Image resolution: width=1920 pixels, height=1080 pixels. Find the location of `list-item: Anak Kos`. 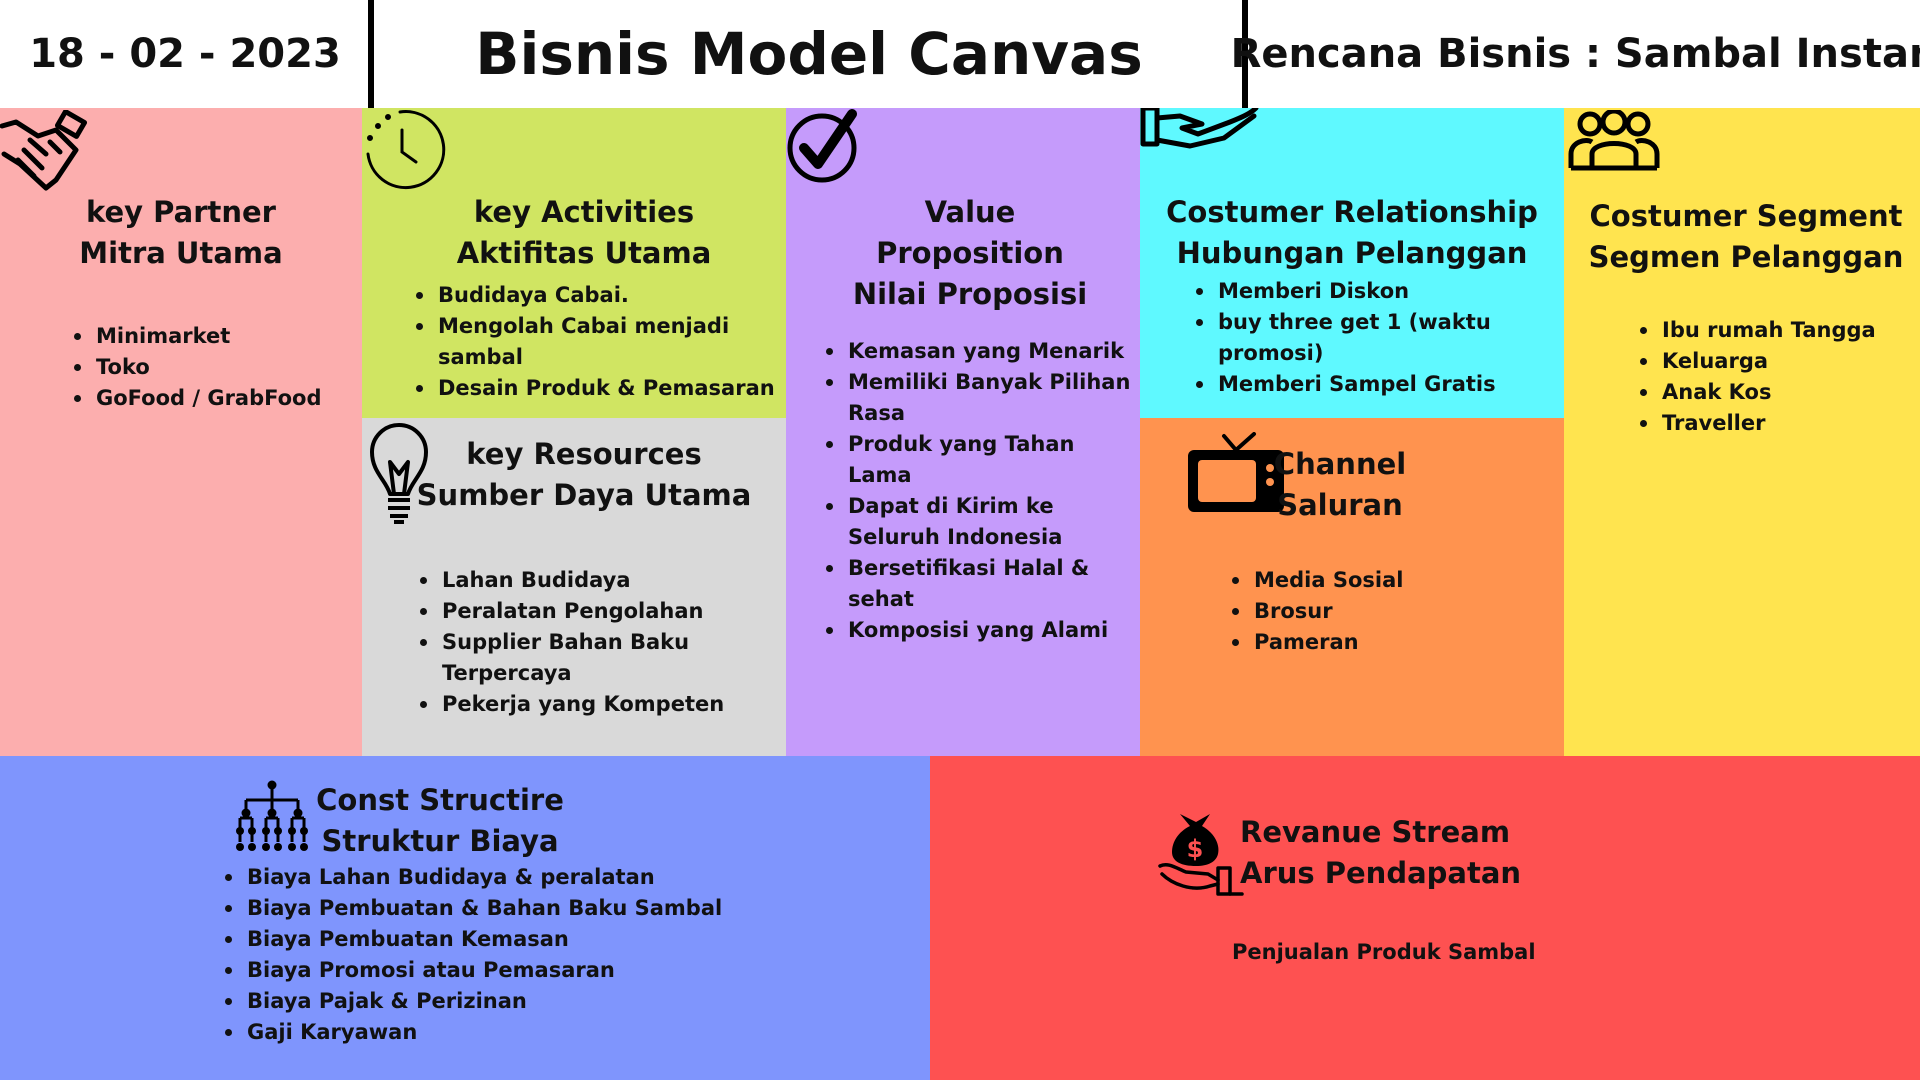

list-item: Anak Kos is located at coordinates (1776, 392).